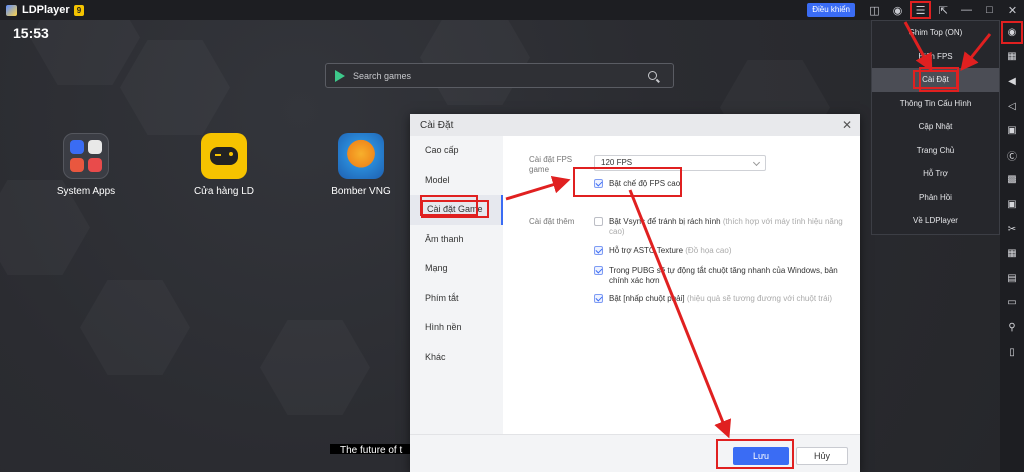  I want to click on system-apps-icon, so click(86, 156).